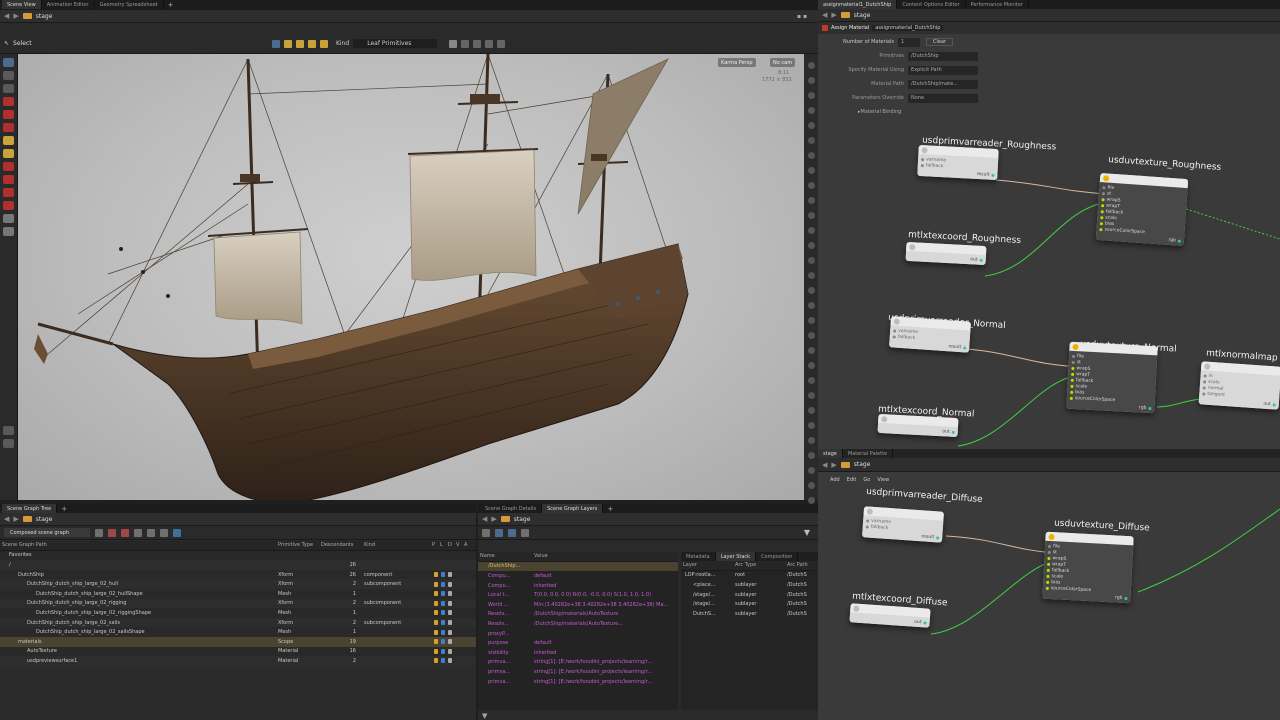  Describe the element at coordinates (578, 643) in the screenshot. I see `table-row: purpose default` at that location.